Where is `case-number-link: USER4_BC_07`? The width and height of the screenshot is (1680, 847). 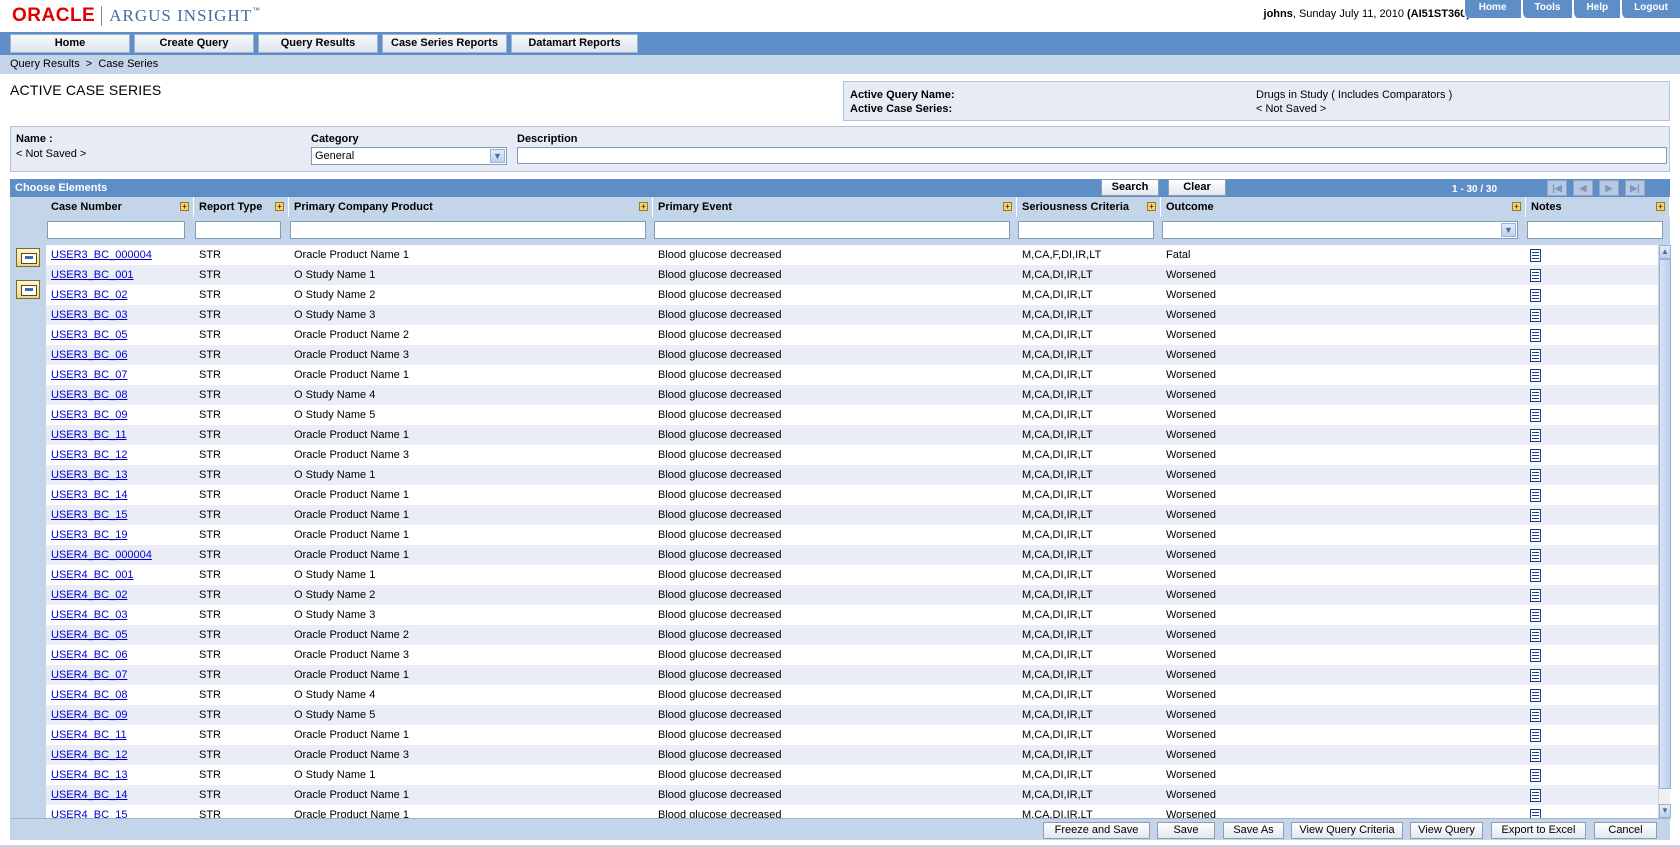
case-number-link: USER4_BC_07 is located at coordinates (89, 675).